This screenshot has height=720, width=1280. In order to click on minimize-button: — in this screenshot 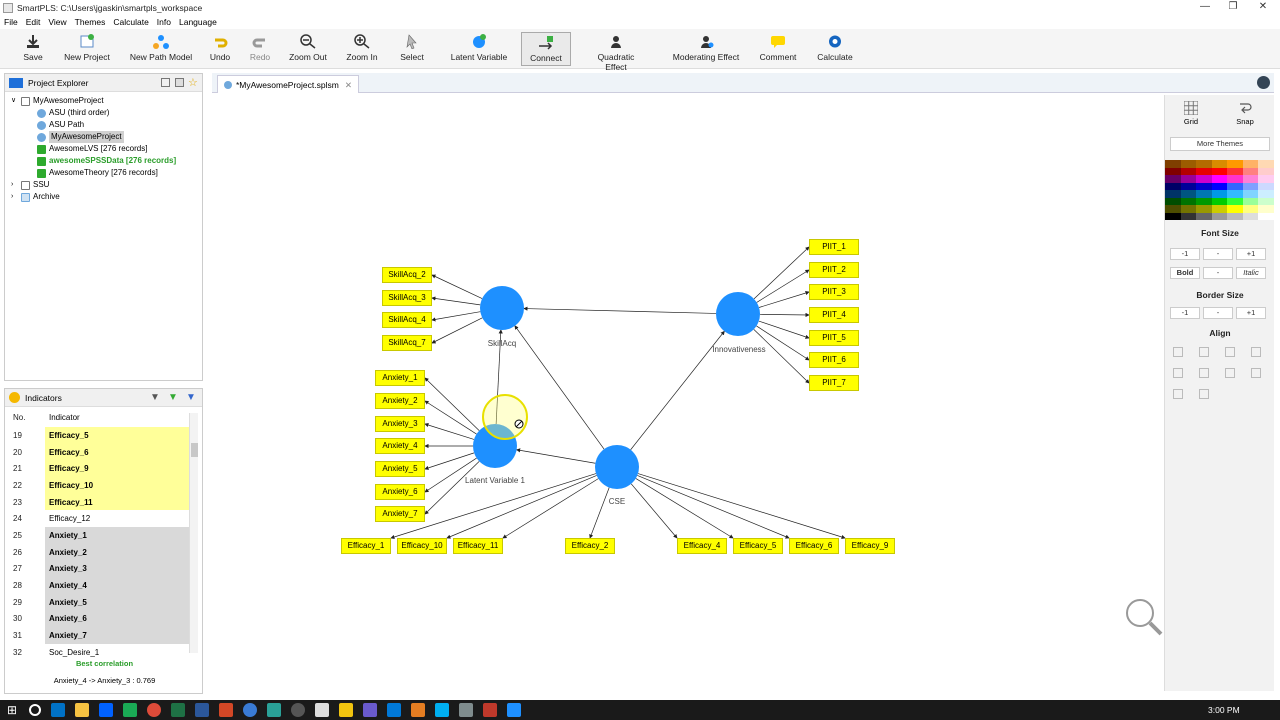, I will do `click(1205, 7)`.